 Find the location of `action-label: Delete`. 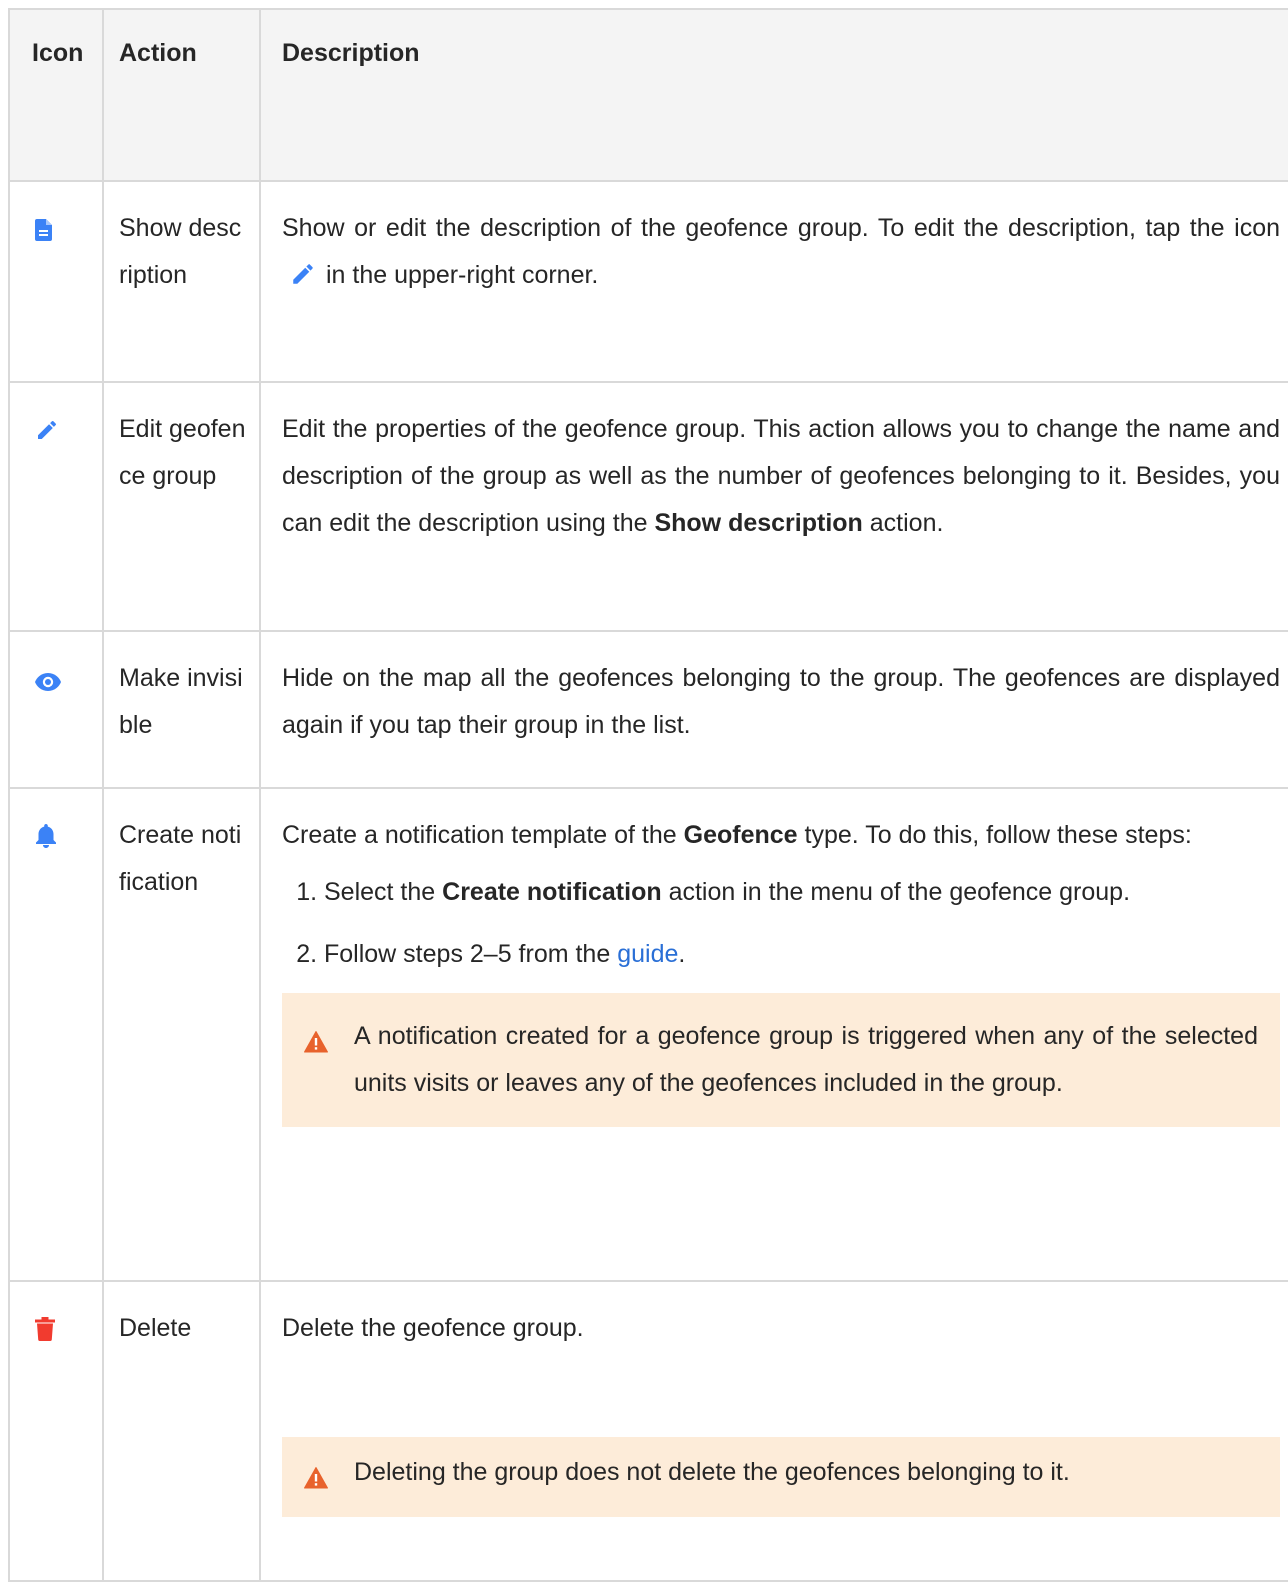

action-label: Delete is located at coordinates (181, 1431).